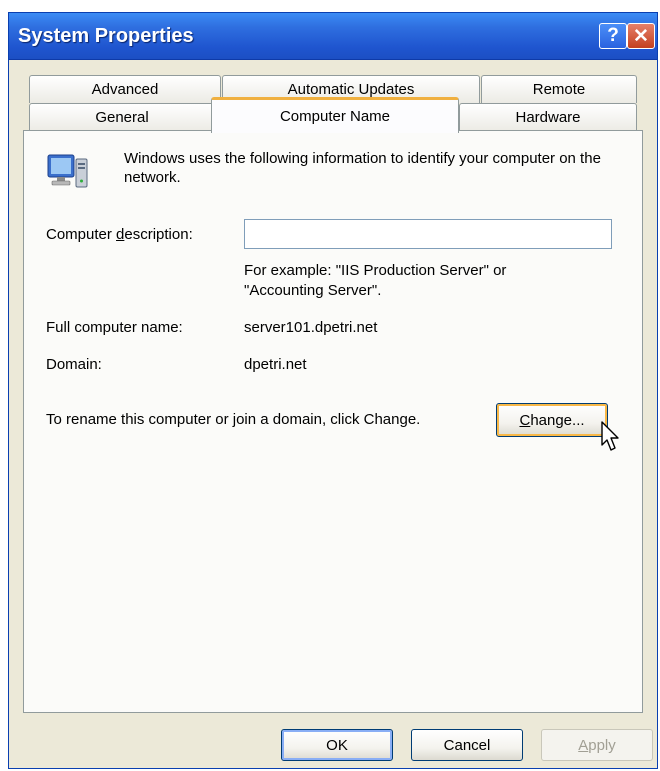  Describe the element at coordinates (467, 745) in the screenshot. I see `cancel-button: Cancel` at that location.